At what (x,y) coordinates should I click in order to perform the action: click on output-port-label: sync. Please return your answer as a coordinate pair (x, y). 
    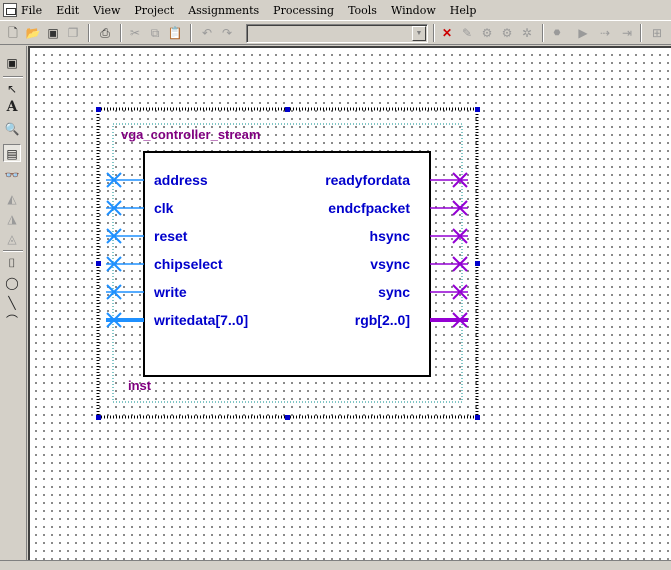
    Looking at the image, I should click on (394, 292).